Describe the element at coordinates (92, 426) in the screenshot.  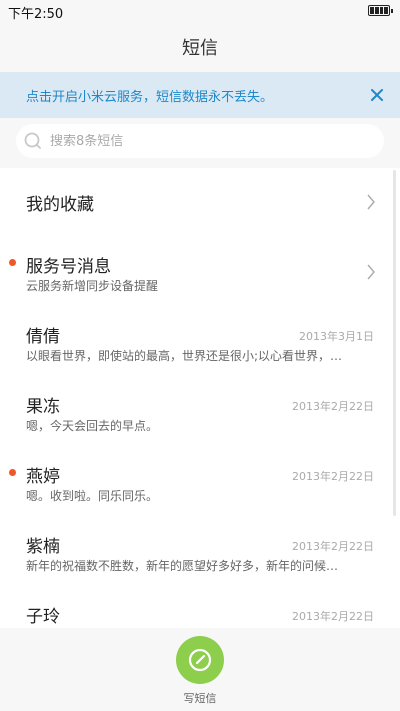
I see `list-item-preview: 嗯，今天会回去的早点。` at that location.